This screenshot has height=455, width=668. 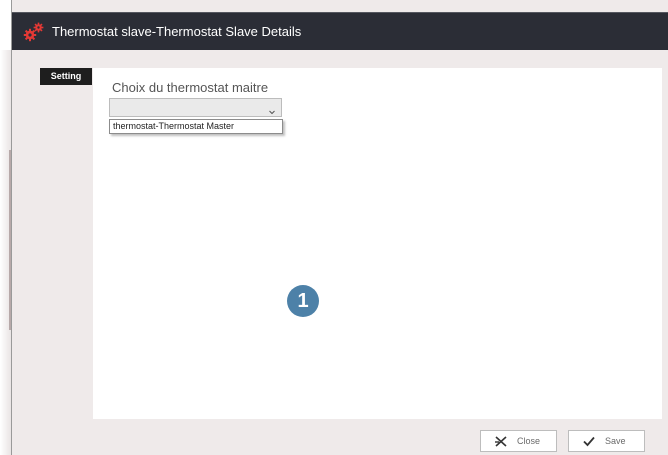 I want to click on gears-icon, so click(x=34, y=32).